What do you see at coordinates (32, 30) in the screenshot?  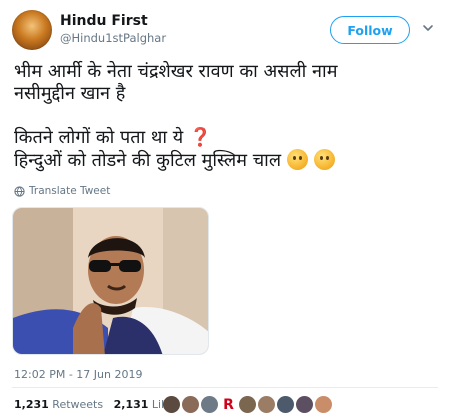 I see `avatar` at bounding box center [32, 30].